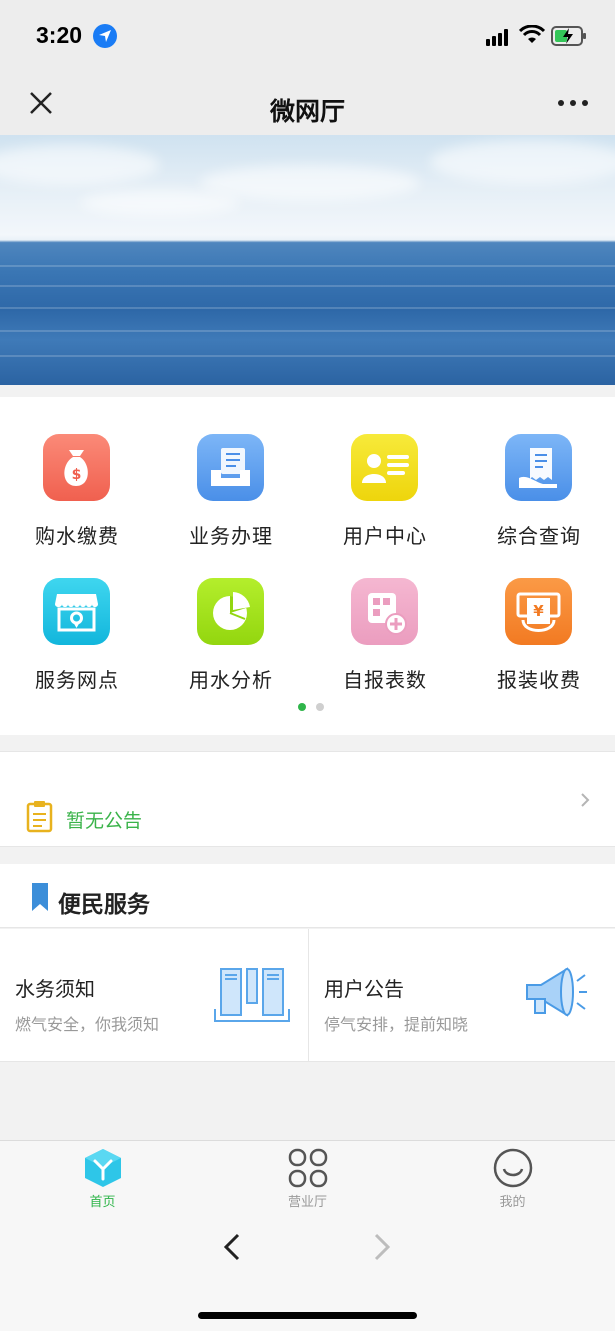 The height and width of the screenshot is (1331, 615). I want to click on nav-bar: 微网厅, so click(307, 103).